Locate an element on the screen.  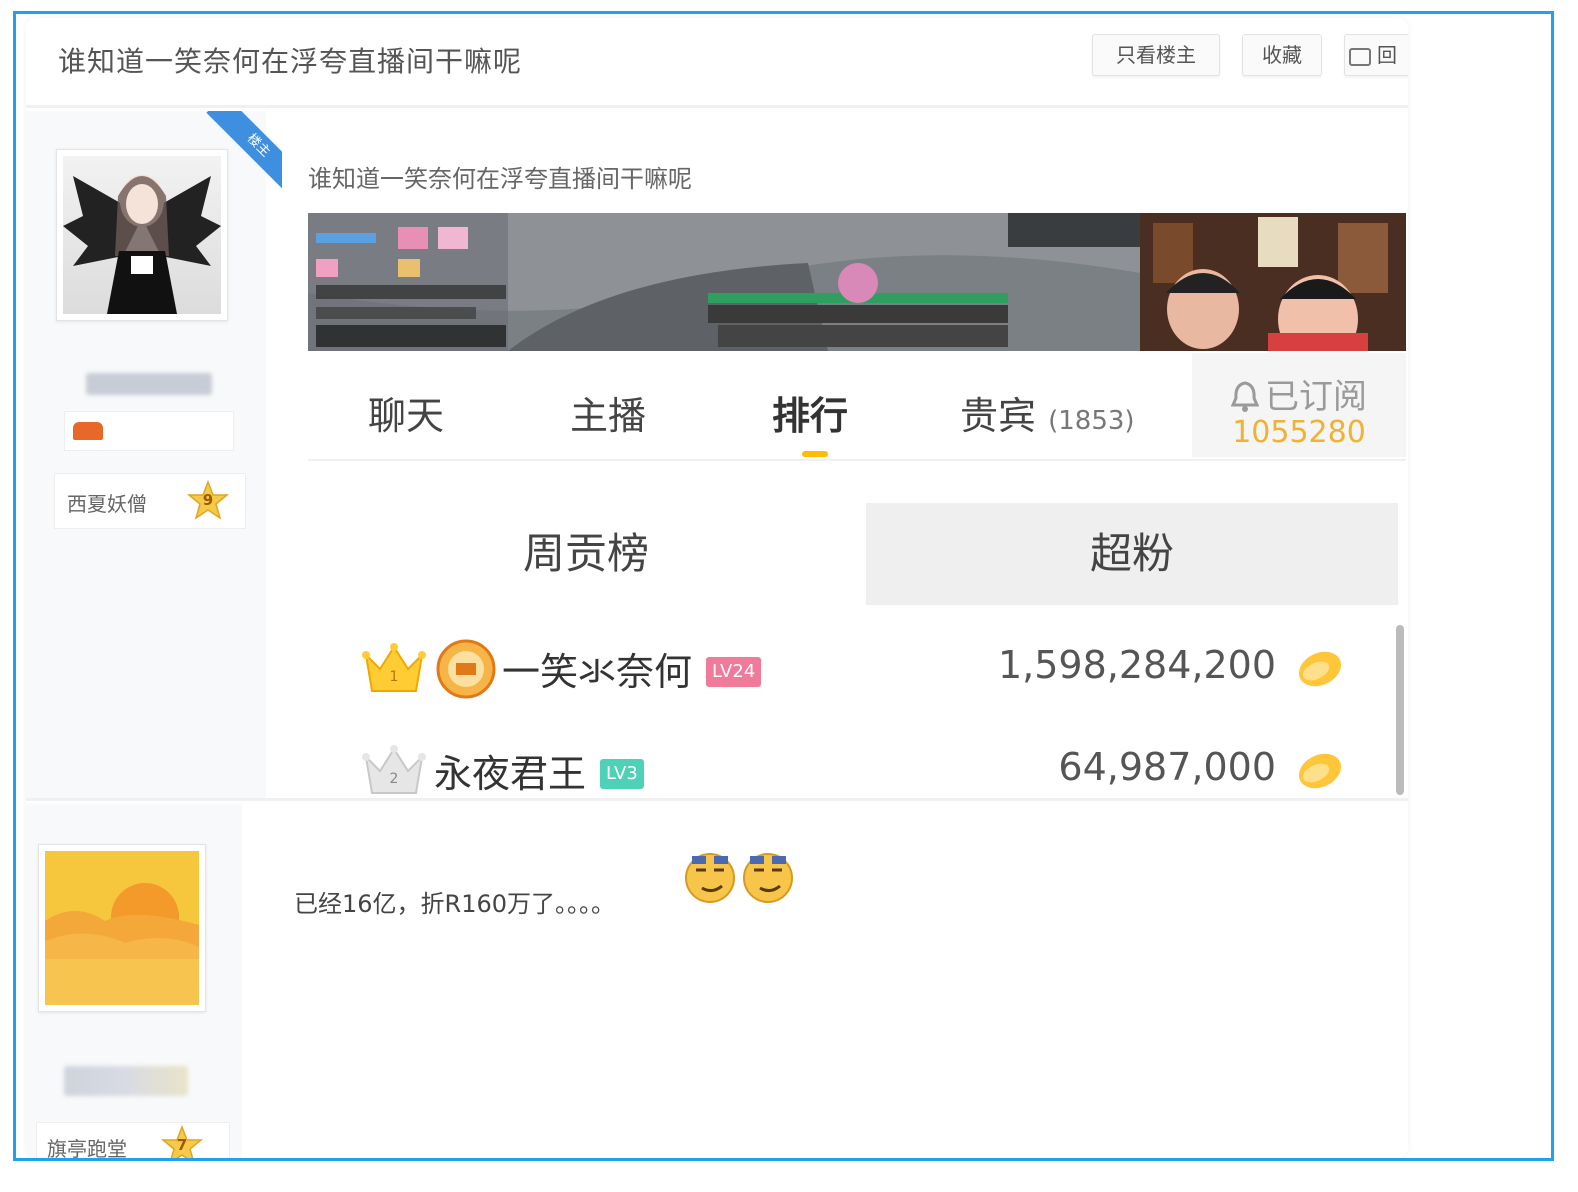
author-sidebar: 楼主 西夏妖僧 9 is located at coordinates (154, 454).